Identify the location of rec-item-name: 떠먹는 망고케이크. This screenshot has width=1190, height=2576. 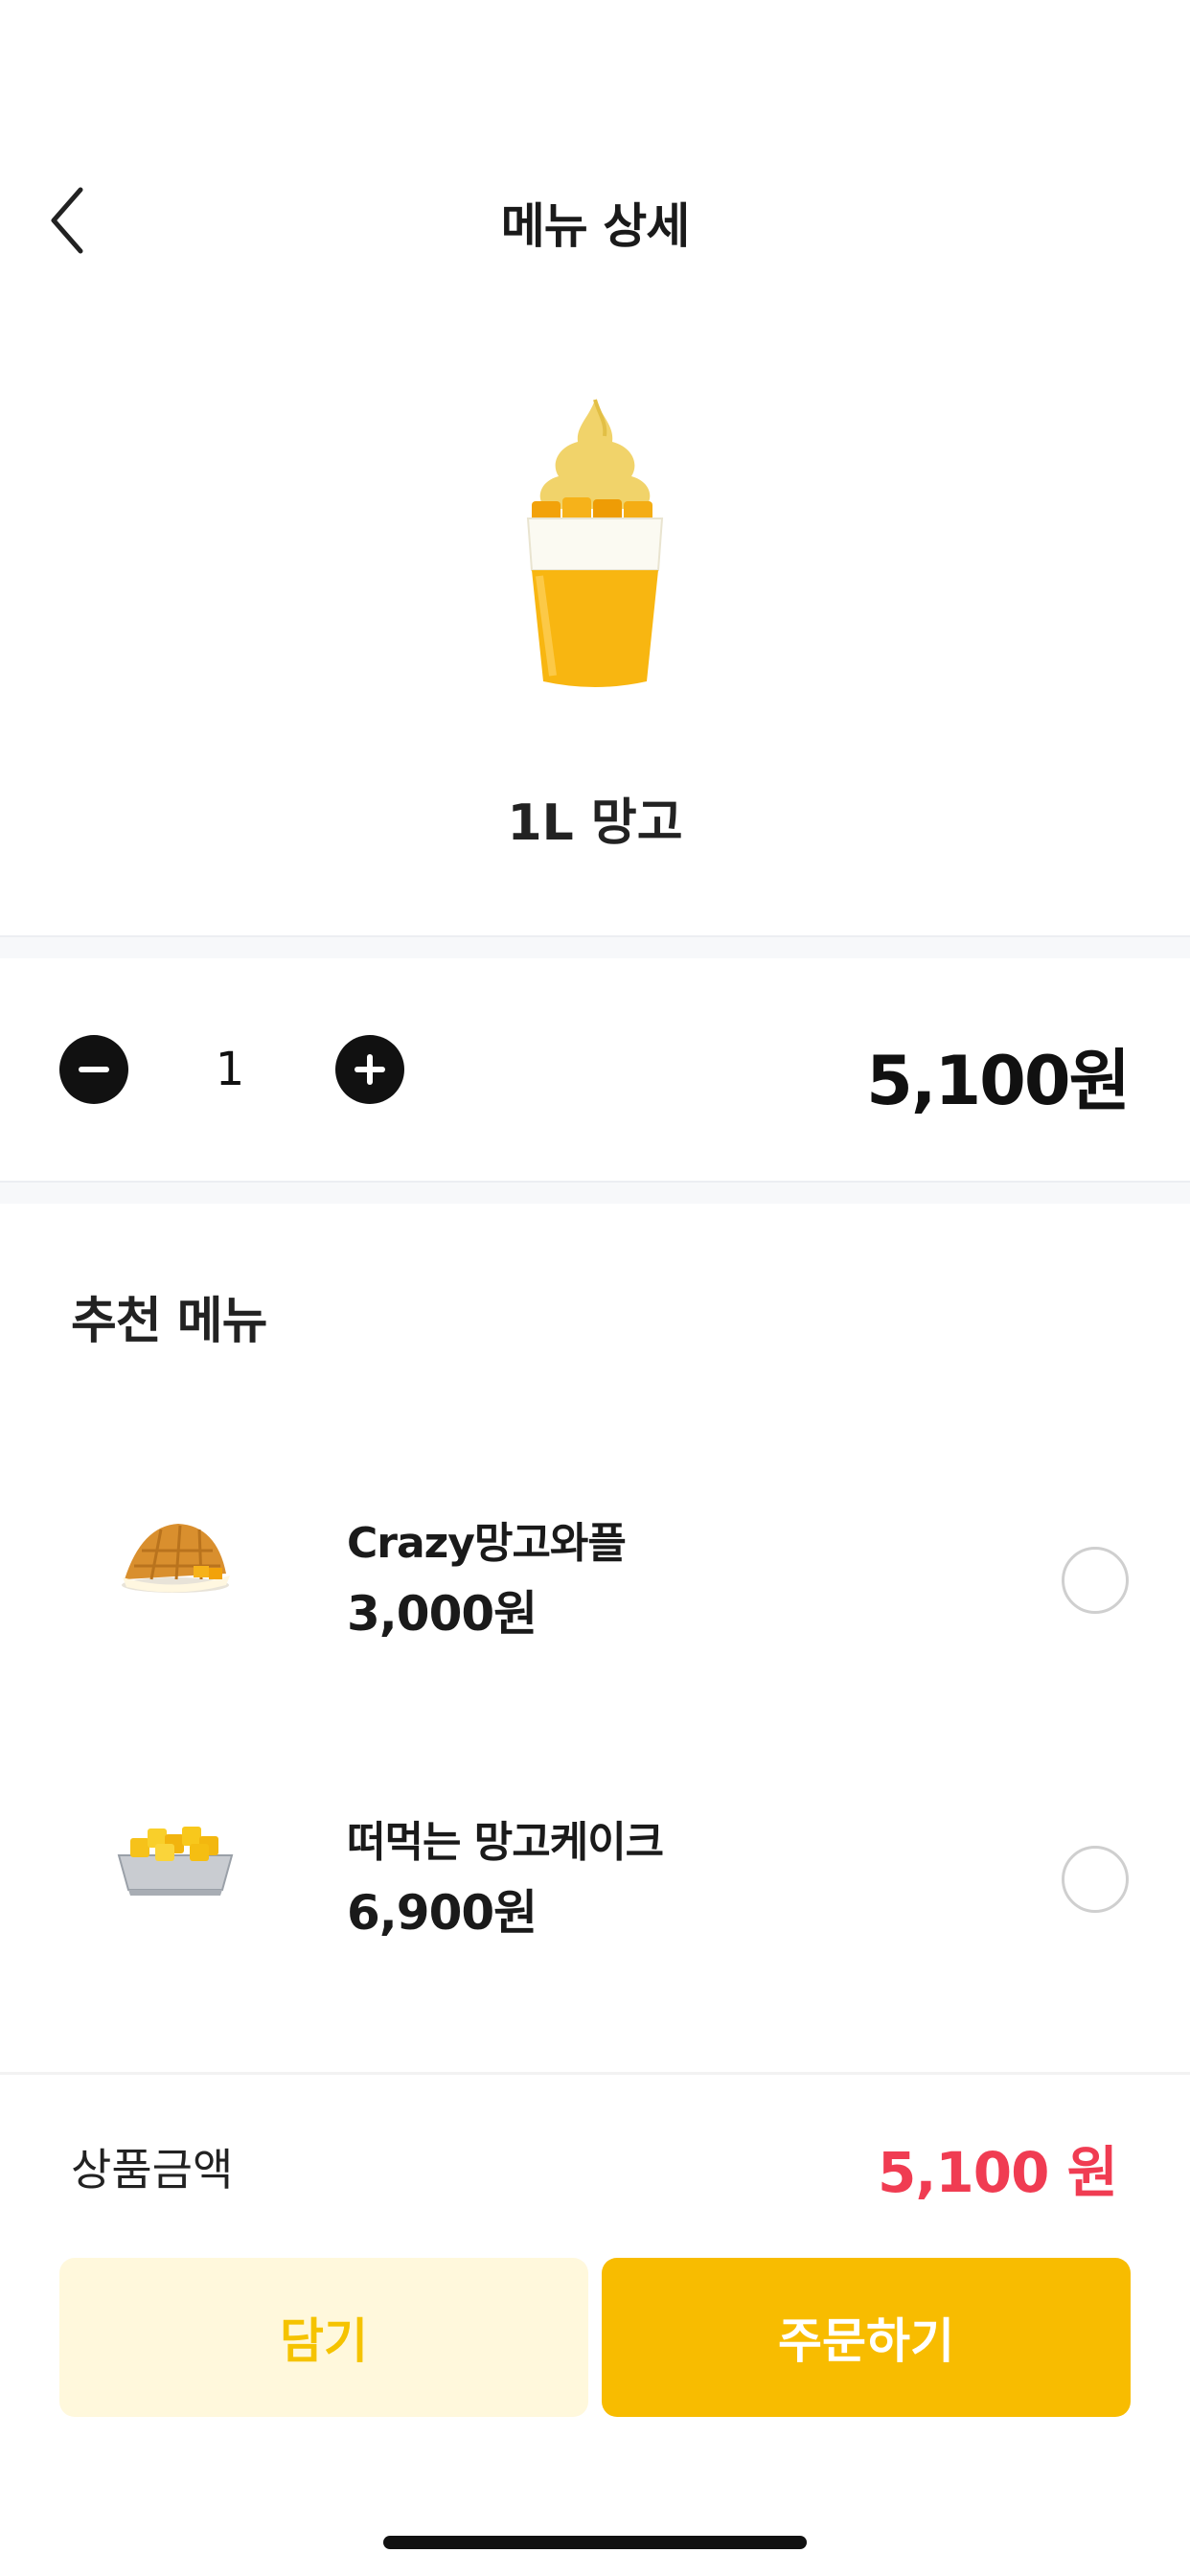
(506, 1842).